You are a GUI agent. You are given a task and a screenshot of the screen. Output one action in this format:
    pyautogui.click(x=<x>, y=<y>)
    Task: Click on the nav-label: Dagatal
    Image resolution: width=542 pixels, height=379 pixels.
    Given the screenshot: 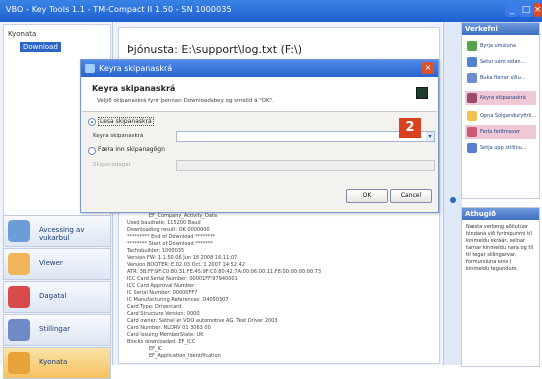 What is the action you would take?
    pyautogui.click(x=53, y=296)
    